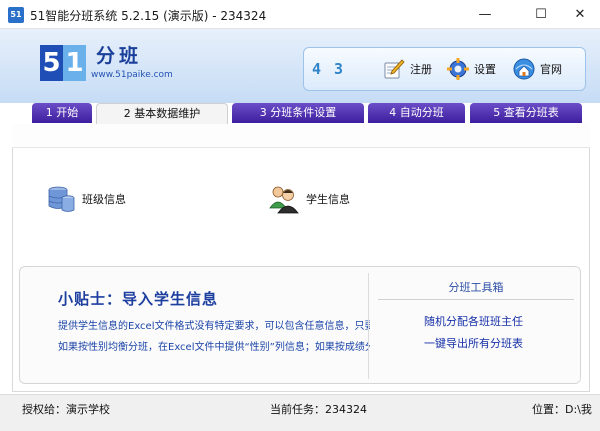 The width and height of the screenshot is (600, 431). What do you see at coordinates (226, 347) in the screenshot?
I see `tips-line-2: 如果按性别均衡分班，在Excel文件中提供“性别”列信息；如果按成绩分班，` at bounding box center [226, 347].